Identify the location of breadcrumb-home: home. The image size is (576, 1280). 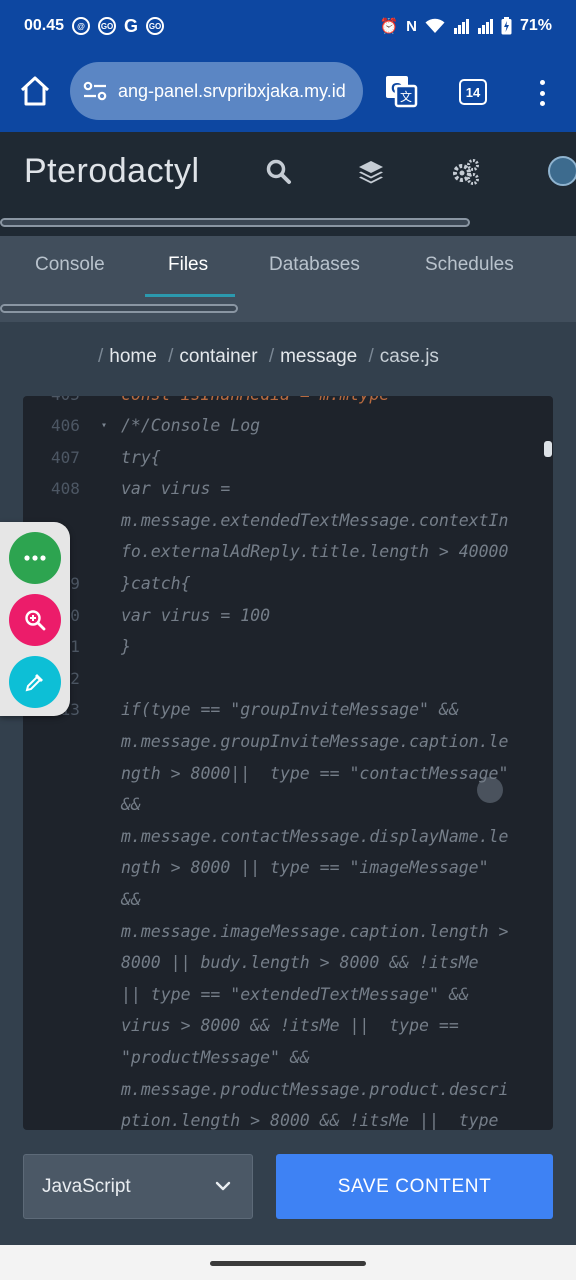
(133, 356).